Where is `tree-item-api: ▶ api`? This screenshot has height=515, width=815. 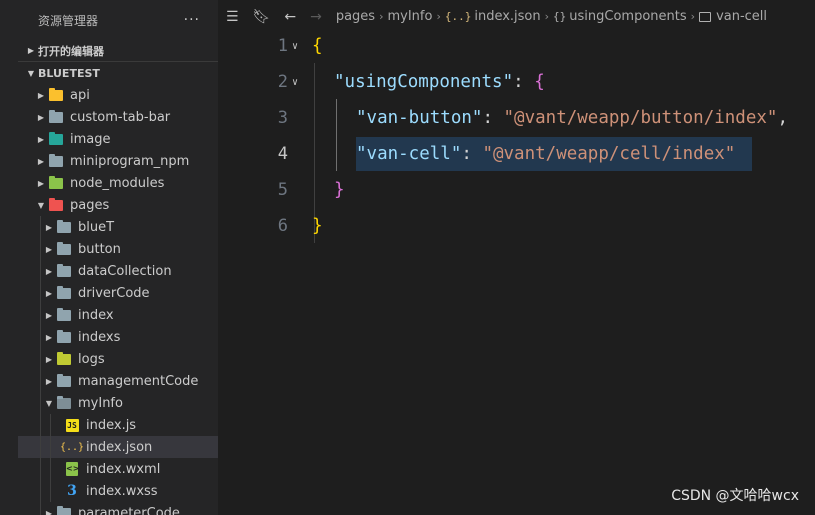 tree-item-api: ▶ api is located at coordinates (118, 95).